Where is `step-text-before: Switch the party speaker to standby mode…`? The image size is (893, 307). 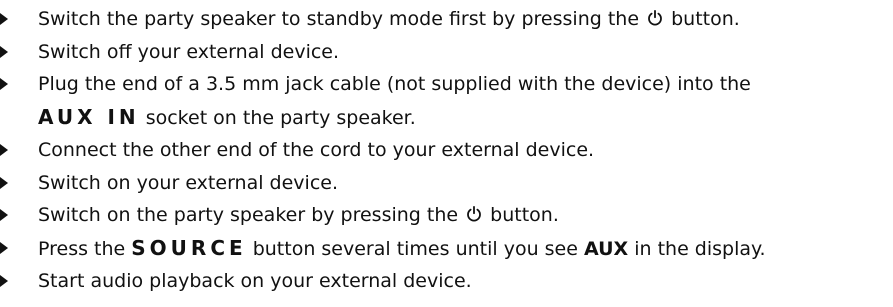 step-text-before: Switch the party speaker to standby mode… is located at coordinates (342, 19).